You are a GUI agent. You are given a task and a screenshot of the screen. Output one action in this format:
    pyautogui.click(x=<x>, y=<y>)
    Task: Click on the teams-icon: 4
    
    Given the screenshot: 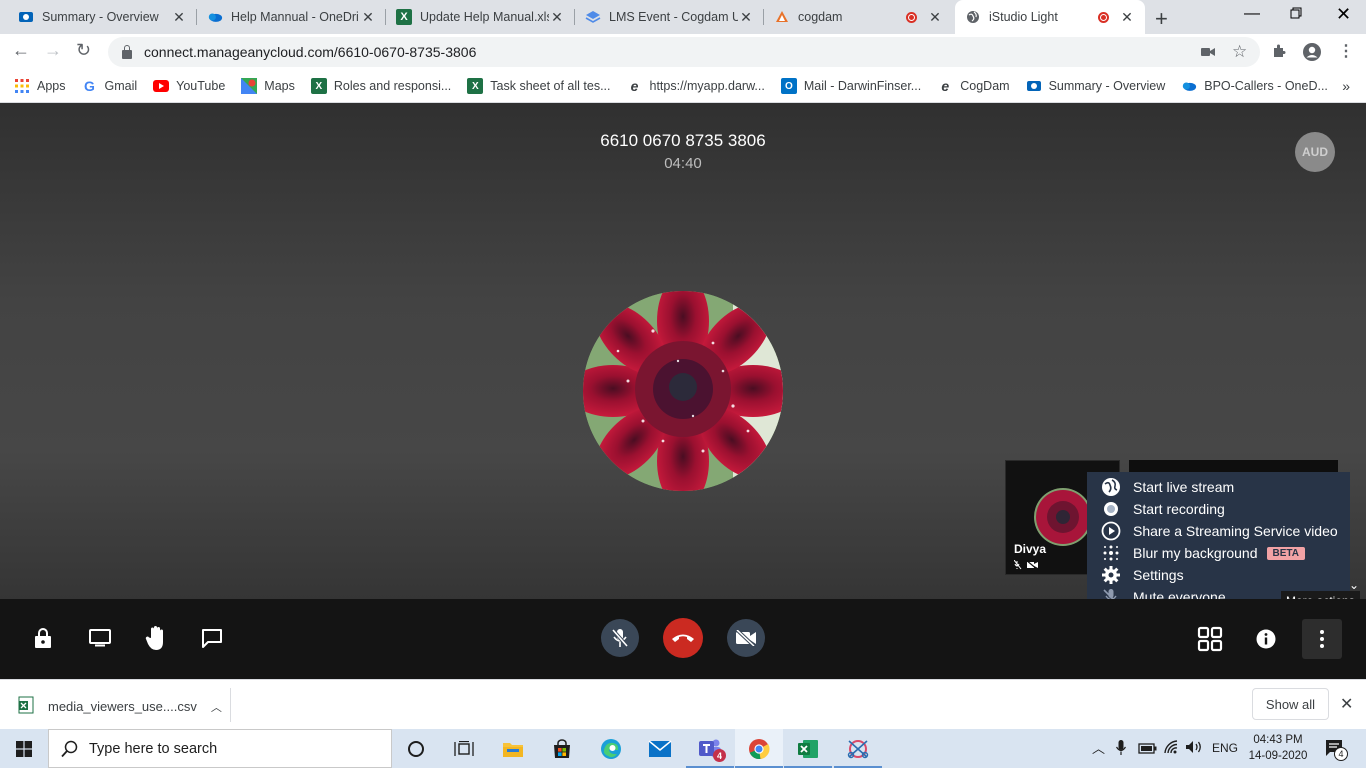 What is the action you would take?
    pyautogui.click(x=710, y=748)
    